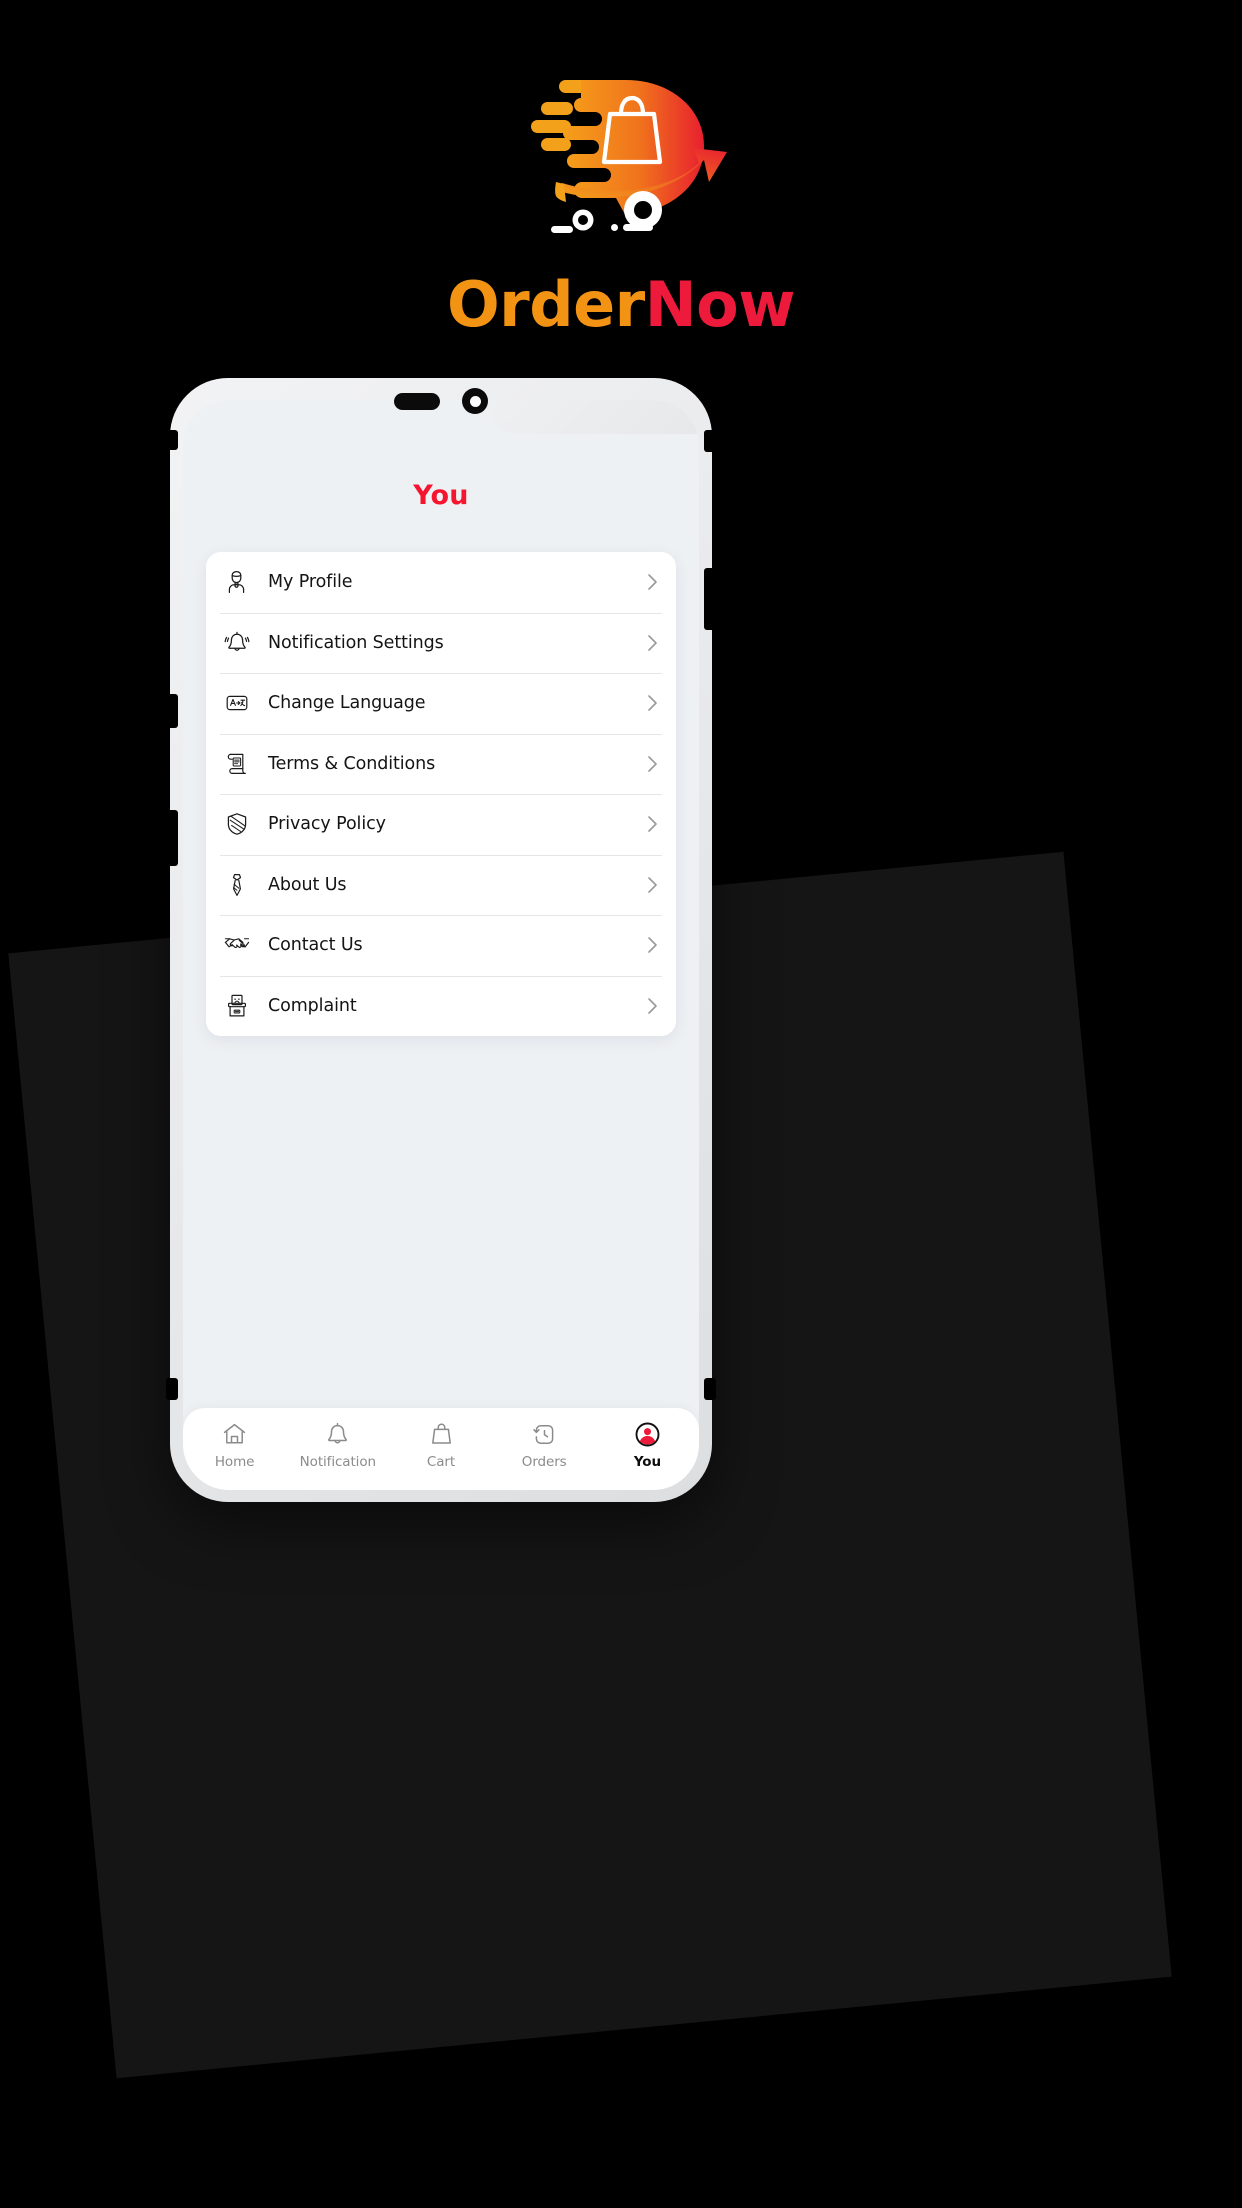 The width and height of the screenshot is (1242, 2208). I want to click on handshake-icon, so click(237, 945).